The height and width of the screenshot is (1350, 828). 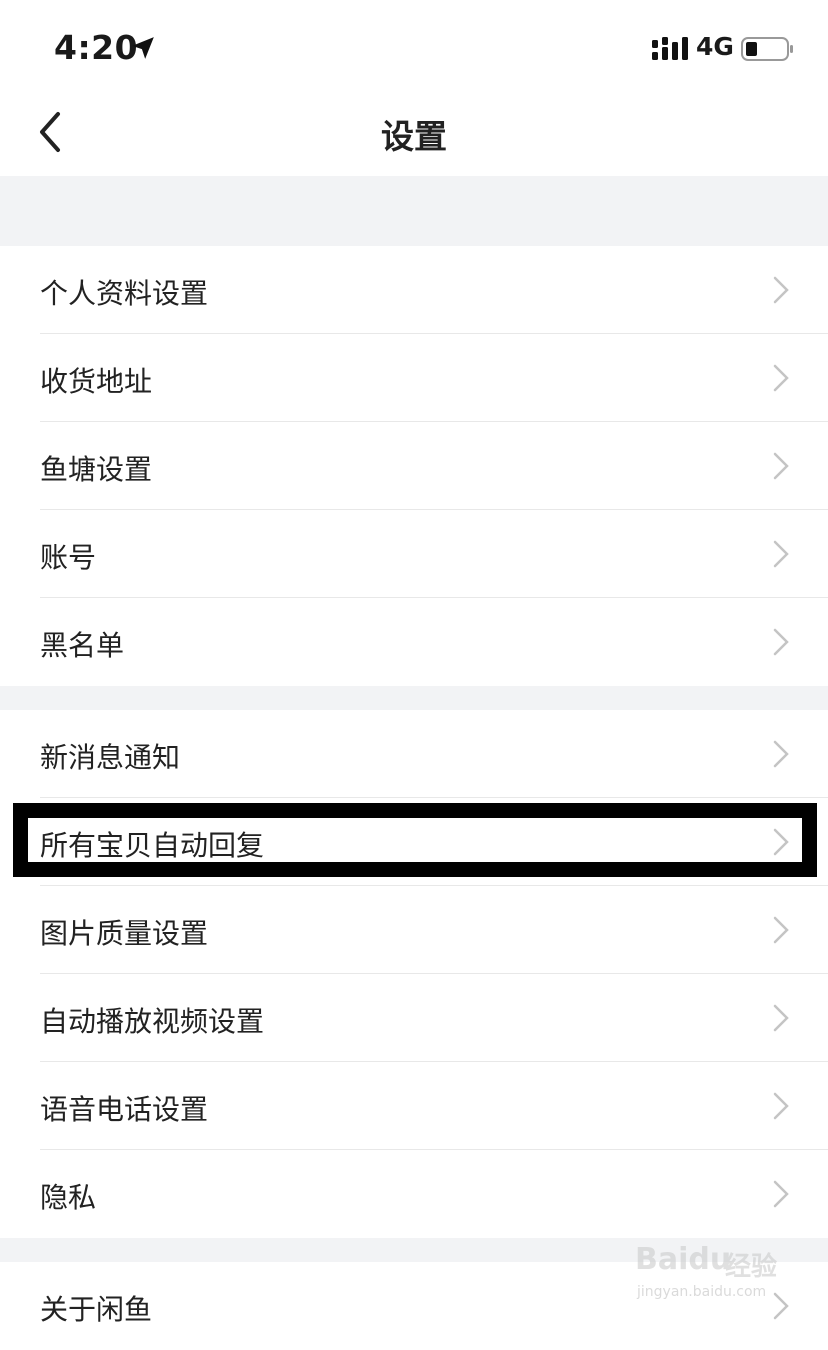 What do you see at coordinates (414, 1106) in the screenshot?
I see `settings-item-voice-call: 语音电话设置` at bounding box center [414, 1106].